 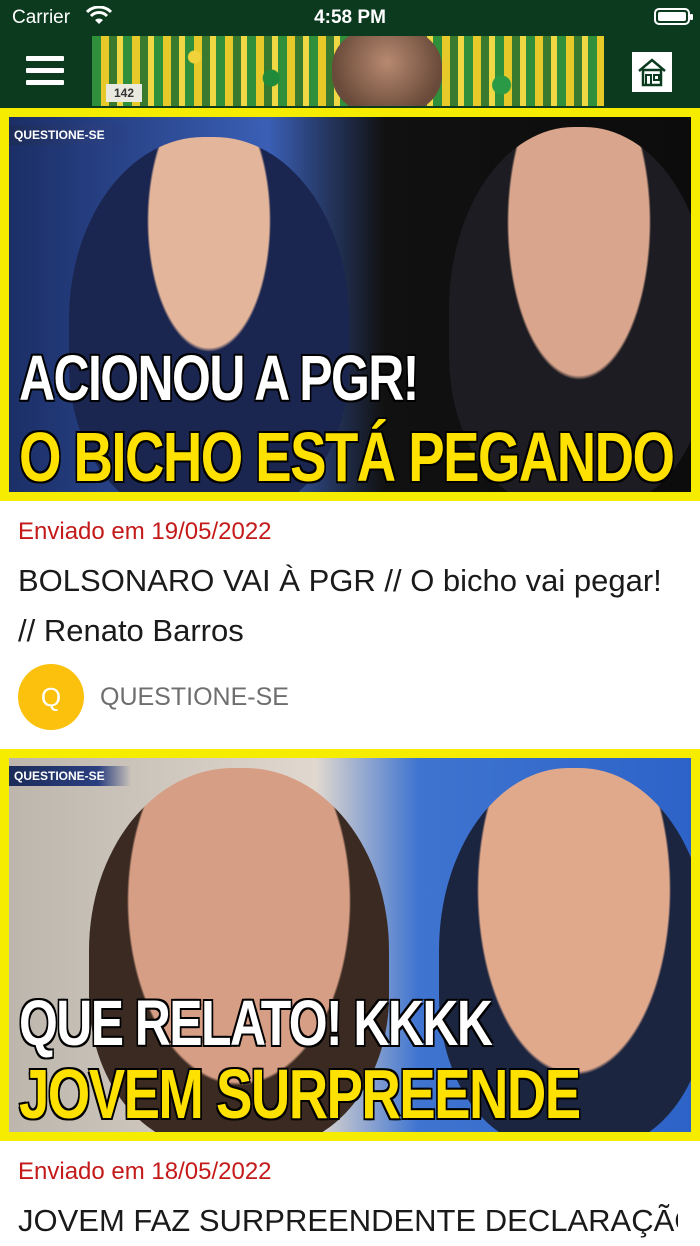 What do you see at coordinates (145, 531) in the screenshot?
I see `post-date: Enviado em 19/05/2022` at bounding box center [145, 531].